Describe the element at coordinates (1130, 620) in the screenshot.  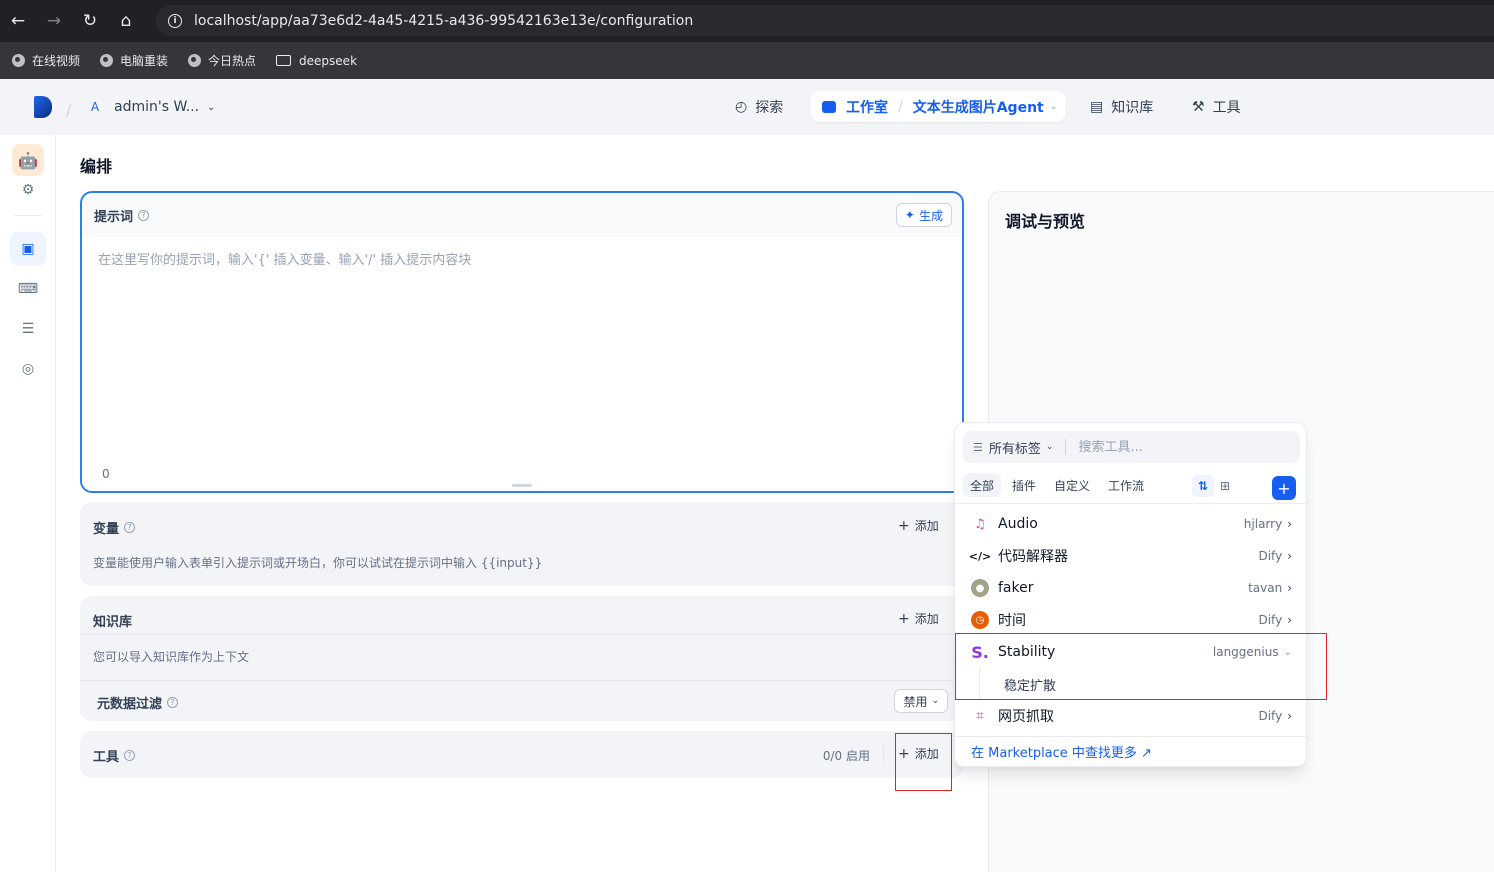
I see `tool-item-time: ◷ 时间 Dify ›` at that location.